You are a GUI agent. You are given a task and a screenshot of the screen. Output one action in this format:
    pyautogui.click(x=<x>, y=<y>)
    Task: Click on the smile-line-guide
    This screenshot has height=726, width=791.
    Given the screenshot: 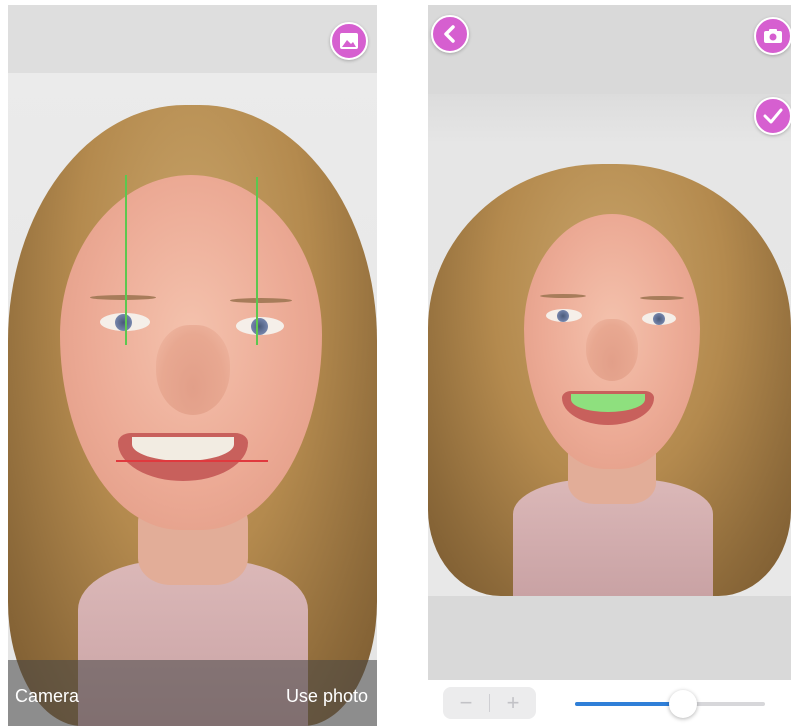 What is the action you would take?
    pyautogui.click(x=192, y=461)
    